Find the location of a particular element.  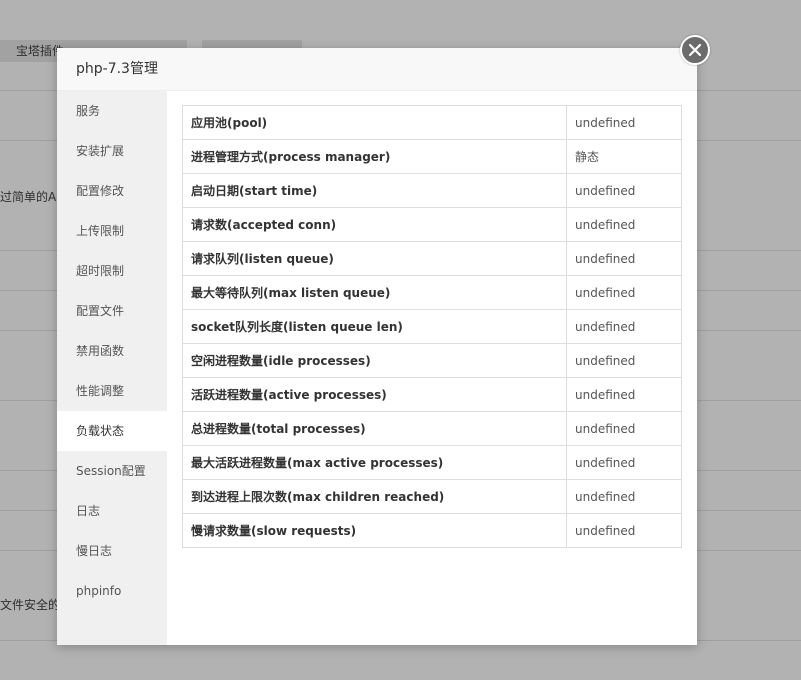

close-icon is located at coordinates (695, 50).